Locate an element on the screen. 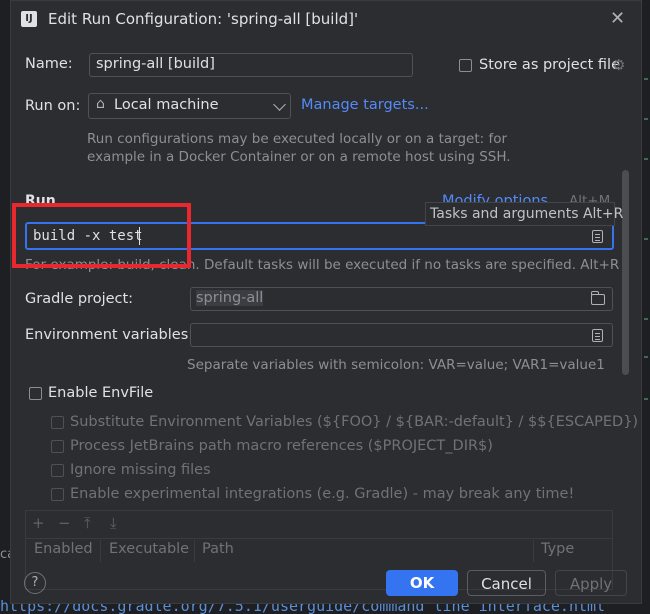  add-icon: + is located at coordinates (38, 523).